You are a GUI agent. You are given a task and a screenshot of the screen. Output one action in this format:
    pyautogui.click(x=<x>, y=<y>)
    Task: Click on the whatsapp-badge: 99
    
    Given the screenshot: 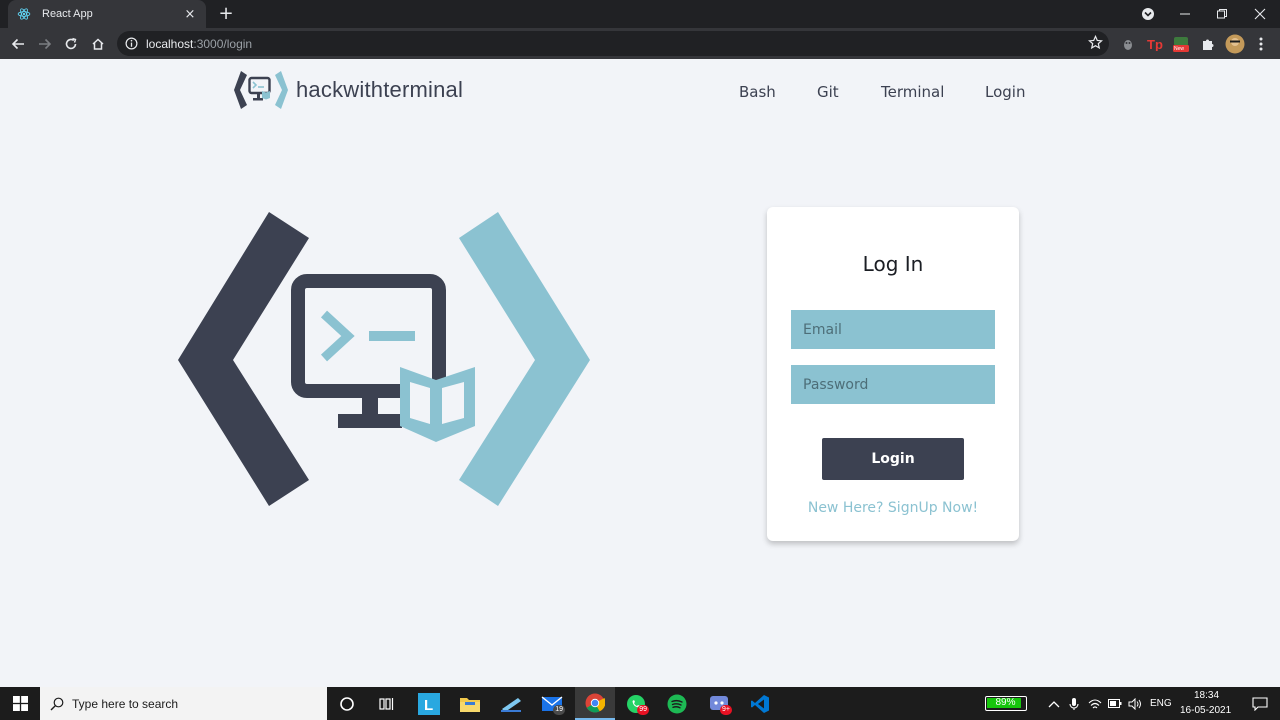 What is the action you would take?
    pyautogui.click(x=643, y=710)
    